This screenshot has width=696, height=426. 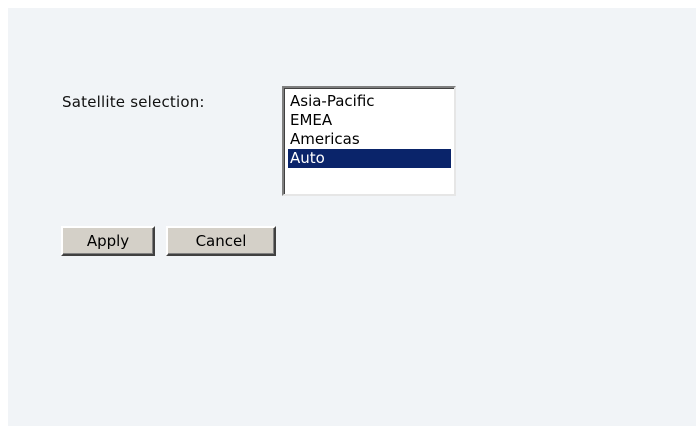 I want to click on cancel-button: Cancel, so click(x=221, y=241).